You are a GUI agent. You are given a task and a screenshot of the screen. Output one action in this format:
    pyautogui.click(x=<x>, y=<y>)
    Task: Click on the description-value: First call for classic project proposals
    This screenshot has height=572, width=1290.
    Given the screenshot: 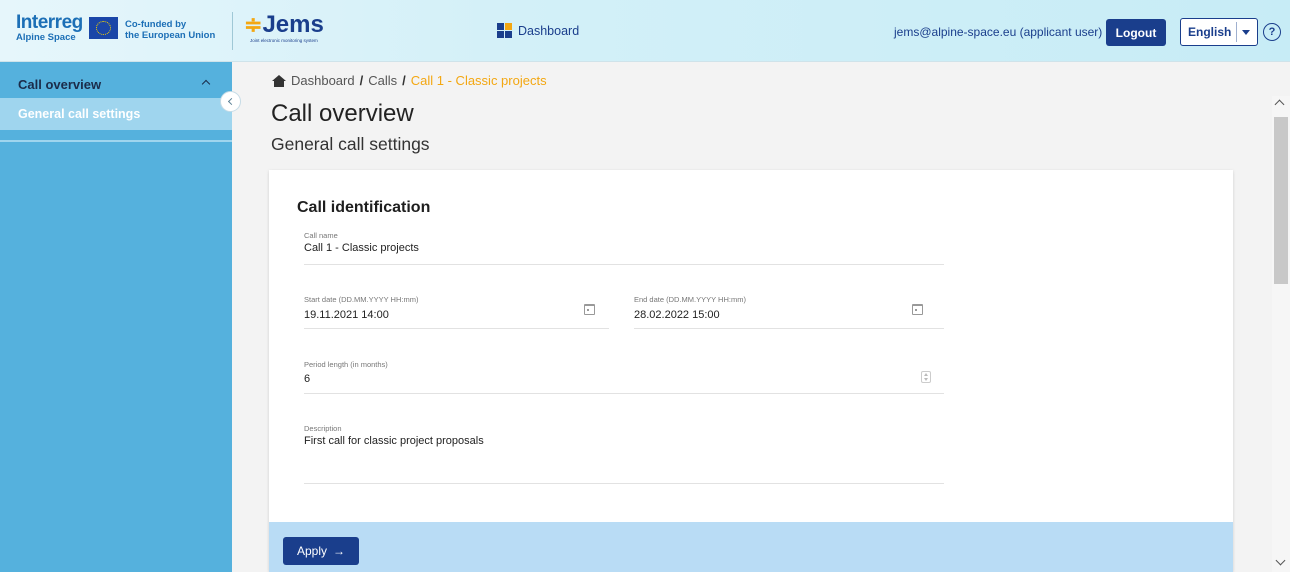 What is the action you would take?
    pyautogui.click(x=394, y=441)
    